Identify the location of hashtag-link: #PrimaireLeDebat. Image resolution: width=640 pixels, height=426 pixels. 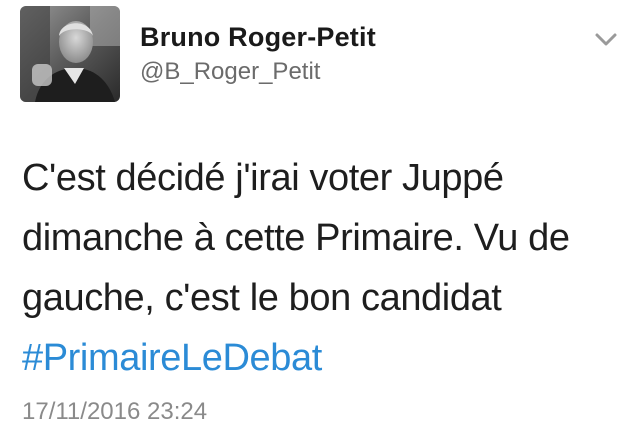
(322, 358).